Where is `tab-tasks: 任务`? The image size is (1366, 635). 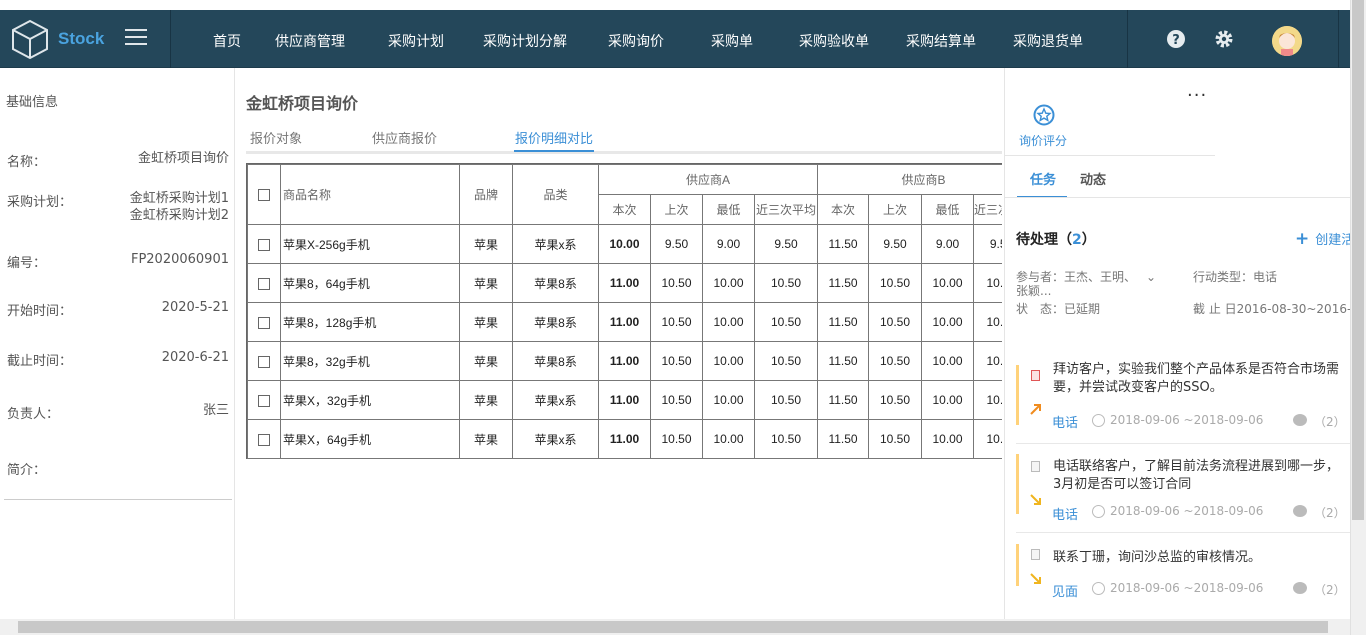 tab-tasks: 任务 is located at coordinates (1043, 178).